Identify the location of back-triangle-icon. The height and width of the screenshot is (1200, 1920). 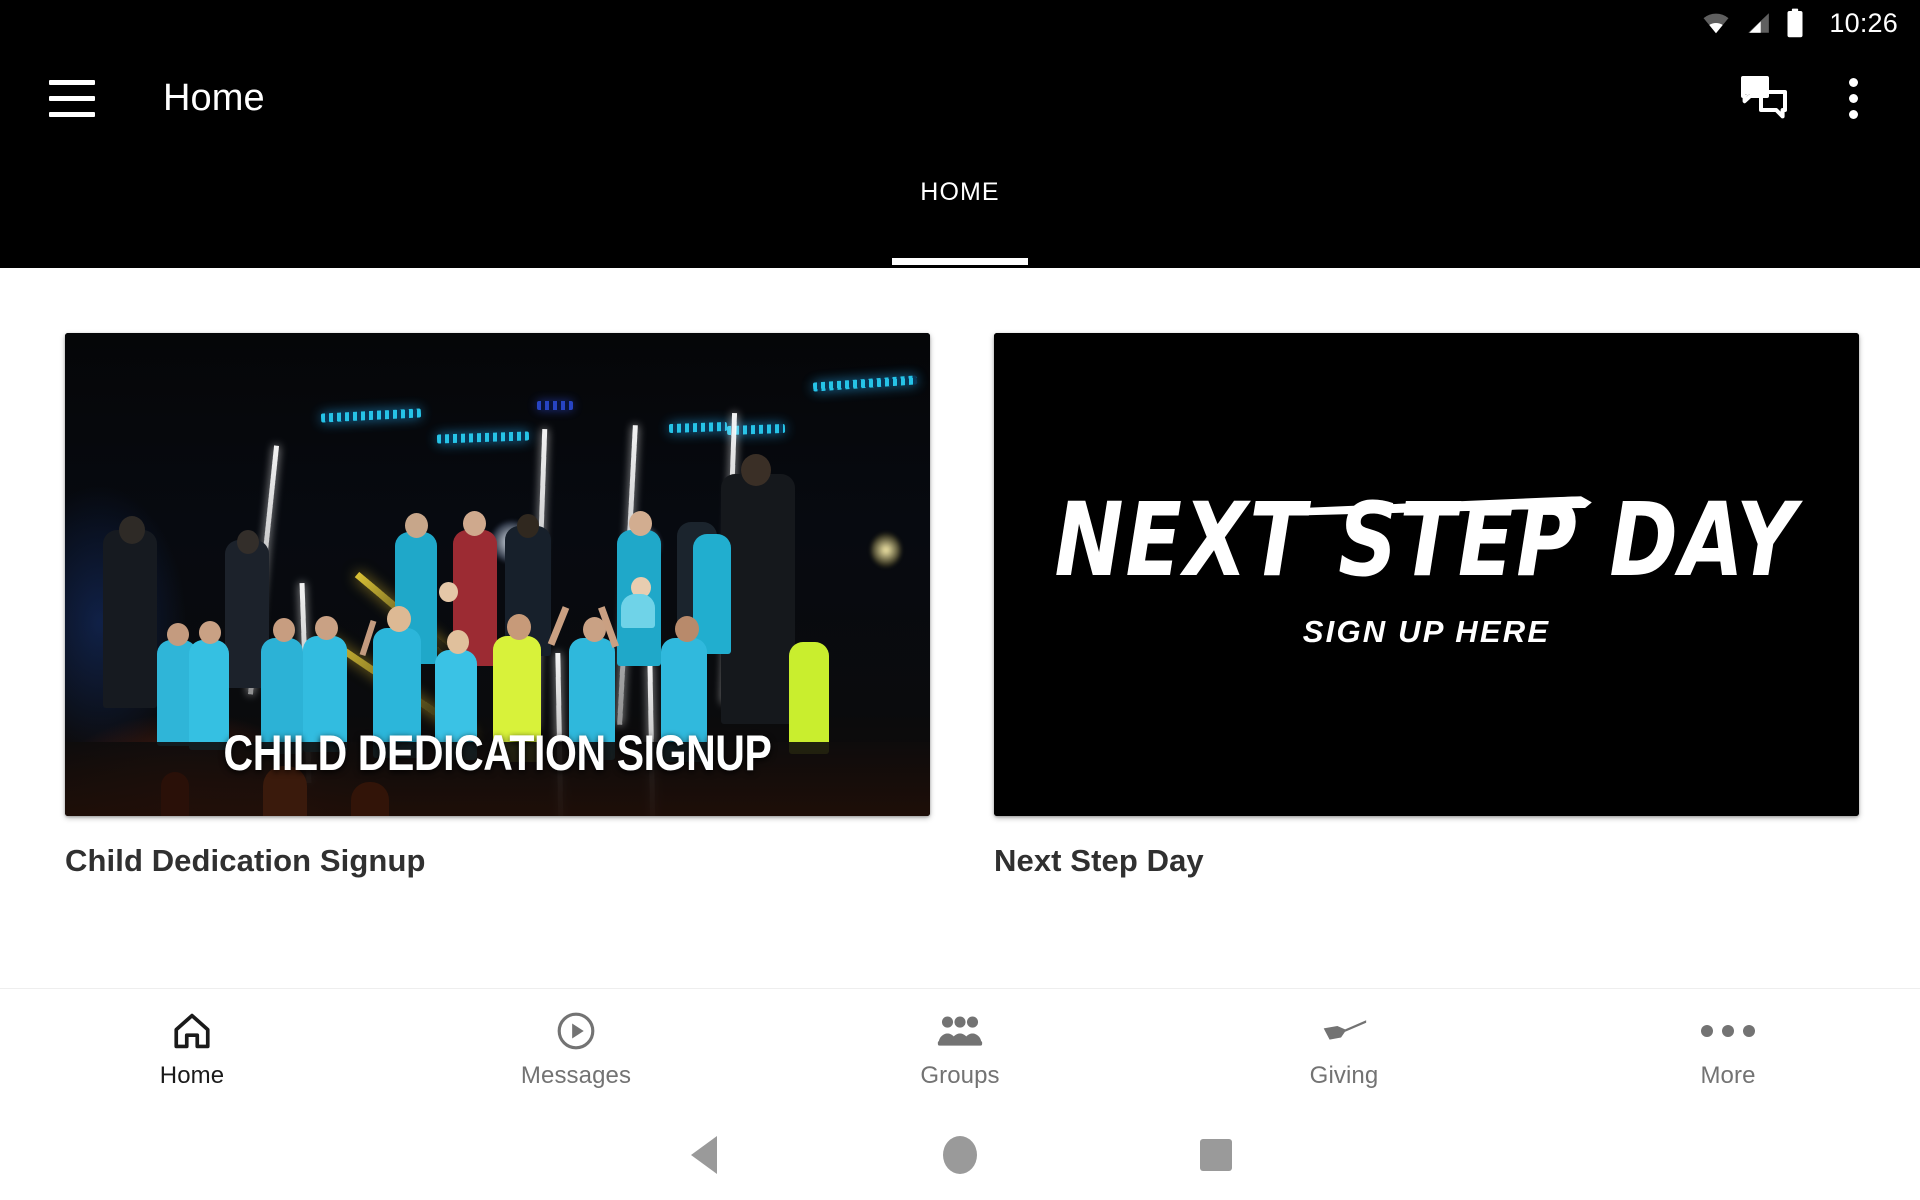
(704, 1155).